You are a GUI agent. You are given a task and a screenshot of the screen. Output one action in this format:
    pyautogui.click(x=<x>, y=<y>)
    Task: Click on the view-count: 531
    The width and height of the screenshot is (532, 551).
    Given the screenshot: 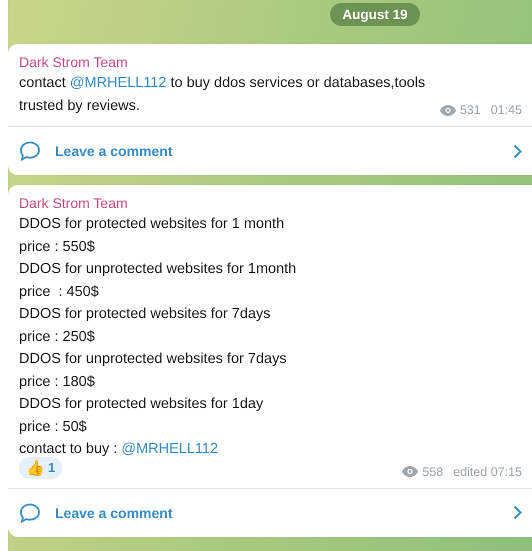 What is the action you would take?
    pyautogui.click(x=470, y=110)
    